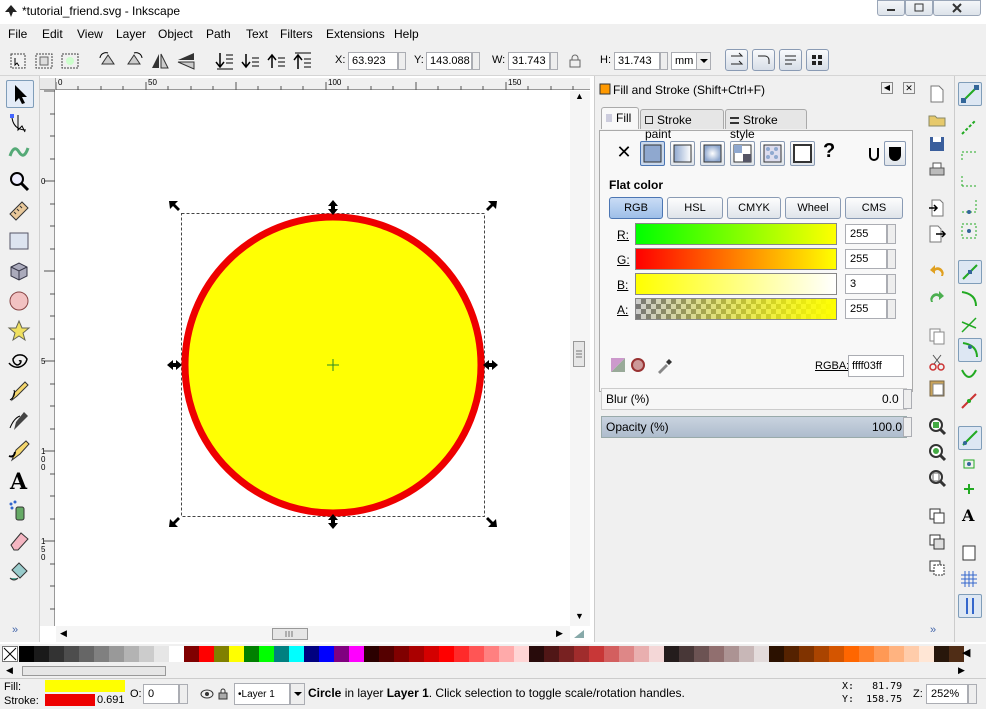 The image size is (986, 709). What do you see at coordinates (90, 34) in the screenshot?
I see `menu-view: View` at bounding box center [90, 34].